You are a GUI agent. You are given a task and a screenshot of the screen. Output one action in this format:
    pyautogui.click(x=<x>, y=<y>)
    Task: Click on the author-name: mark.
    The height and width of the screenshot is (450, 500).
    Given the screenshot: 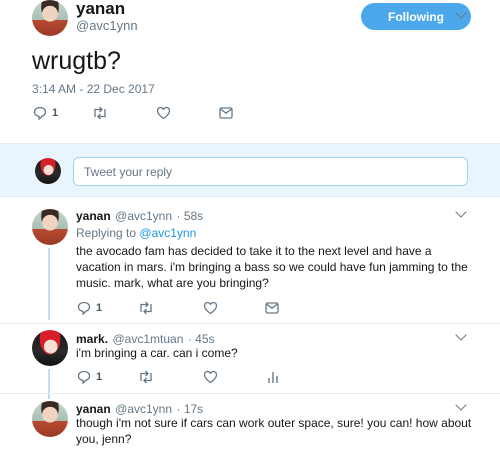 What is the action you would take?
    pyautogui.click(x=92, y=339)
    